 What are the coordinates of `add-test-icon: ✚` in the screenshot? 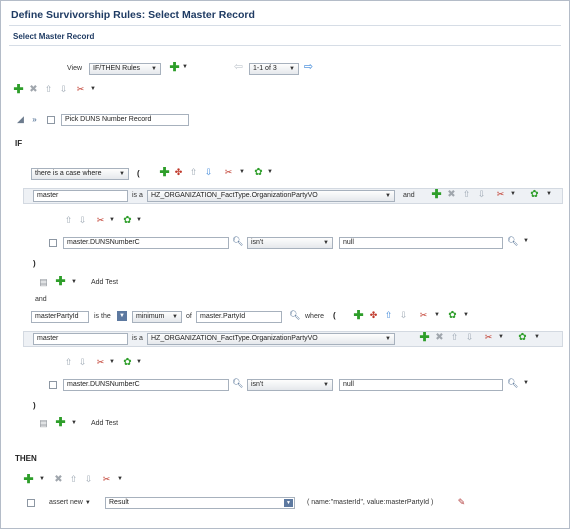 It's located at (60, 422).